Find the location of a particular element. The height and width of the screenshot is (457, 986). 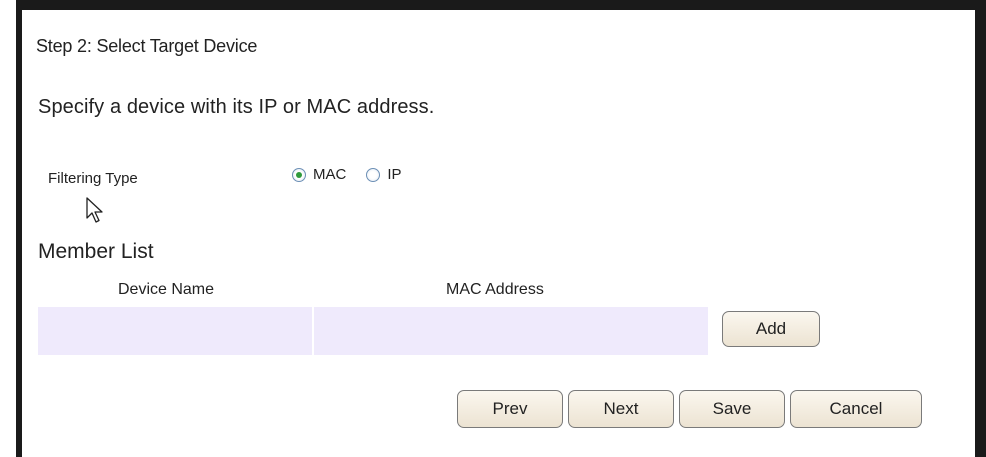

filtering-type-label: Filtering Type is located at coordinates (93, 178).